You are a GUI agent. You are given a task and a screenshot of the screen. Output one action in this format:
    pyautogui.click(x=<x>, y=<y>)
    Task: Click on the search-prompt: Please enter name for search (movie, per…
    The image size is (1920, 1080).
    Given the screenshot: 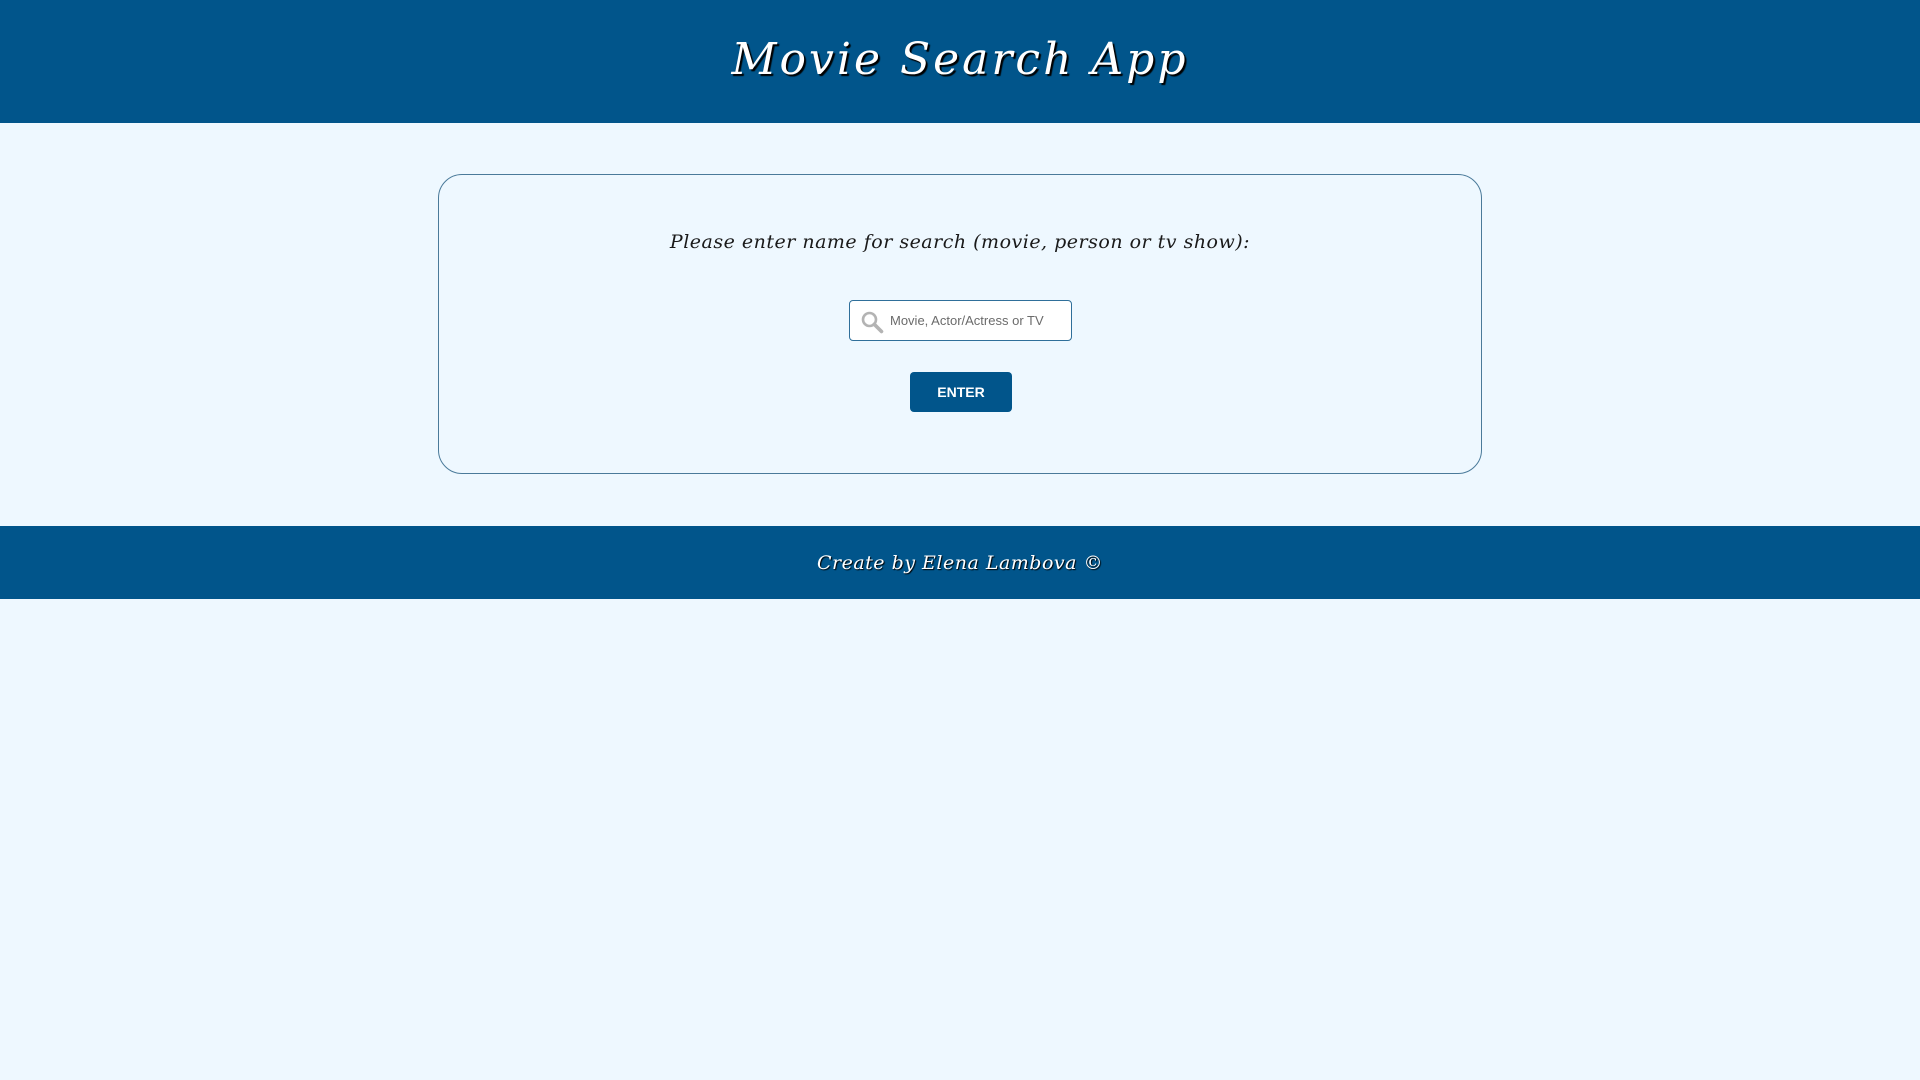 What is the action you would take?
    pyautogui.click(x=960, y=242)
    